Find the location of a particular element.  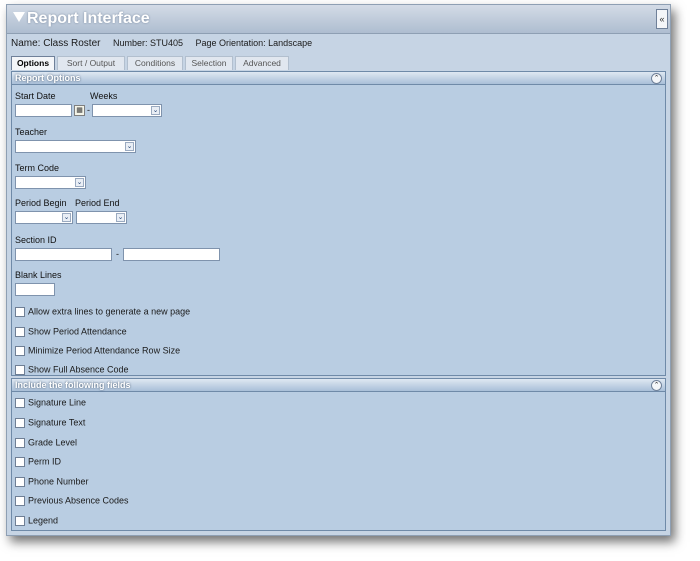

calendar-icon: ▦ is located at coordinates (79, 110).